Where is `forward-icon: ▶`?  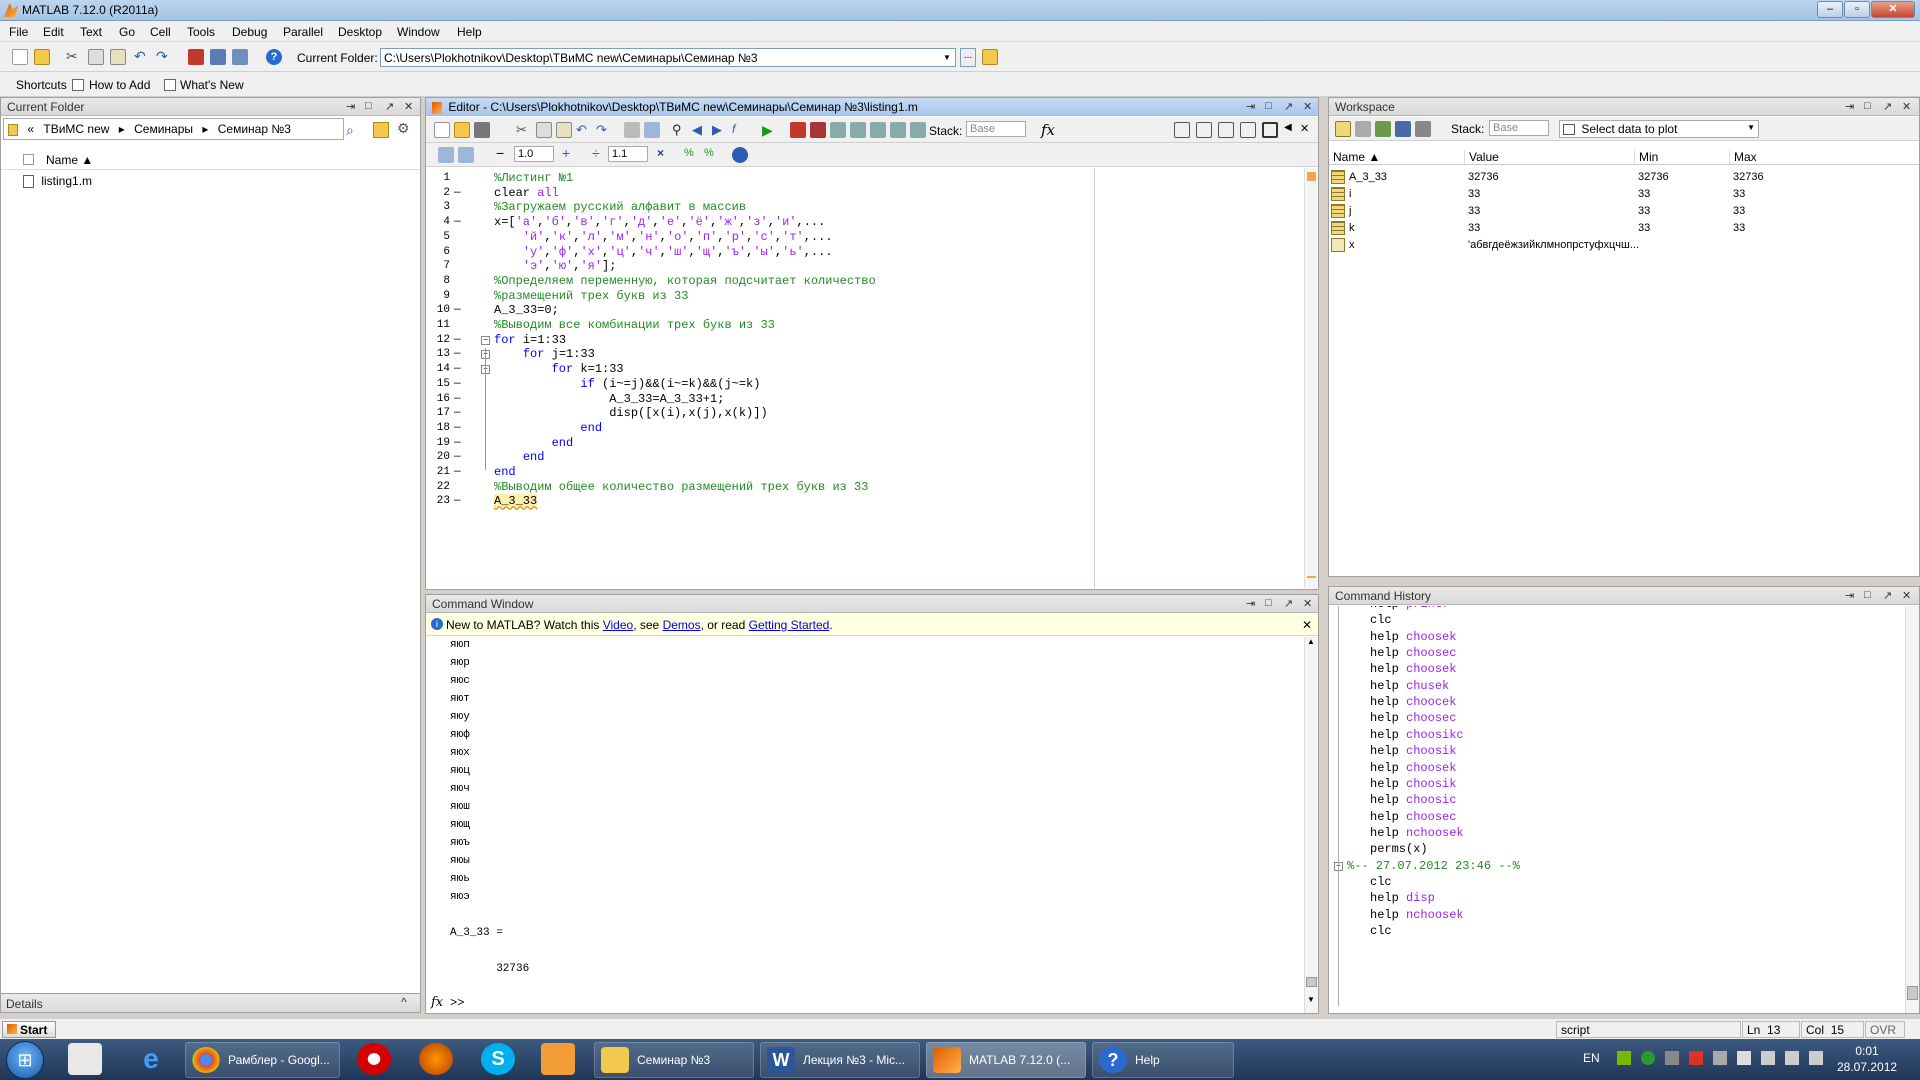
forward-icon: ▶ is located at coordinates (720, 130).